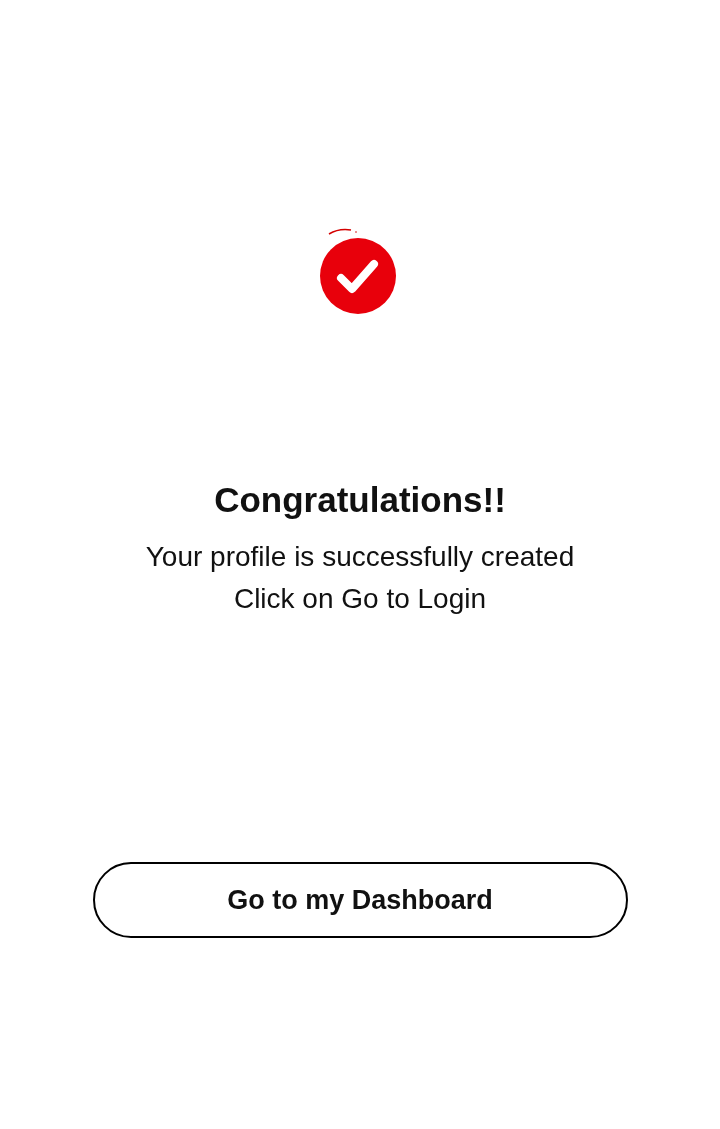  Describe the element at coordinates (360, 500) in the screenshot. I see `title: Congratulations!!` at that location.